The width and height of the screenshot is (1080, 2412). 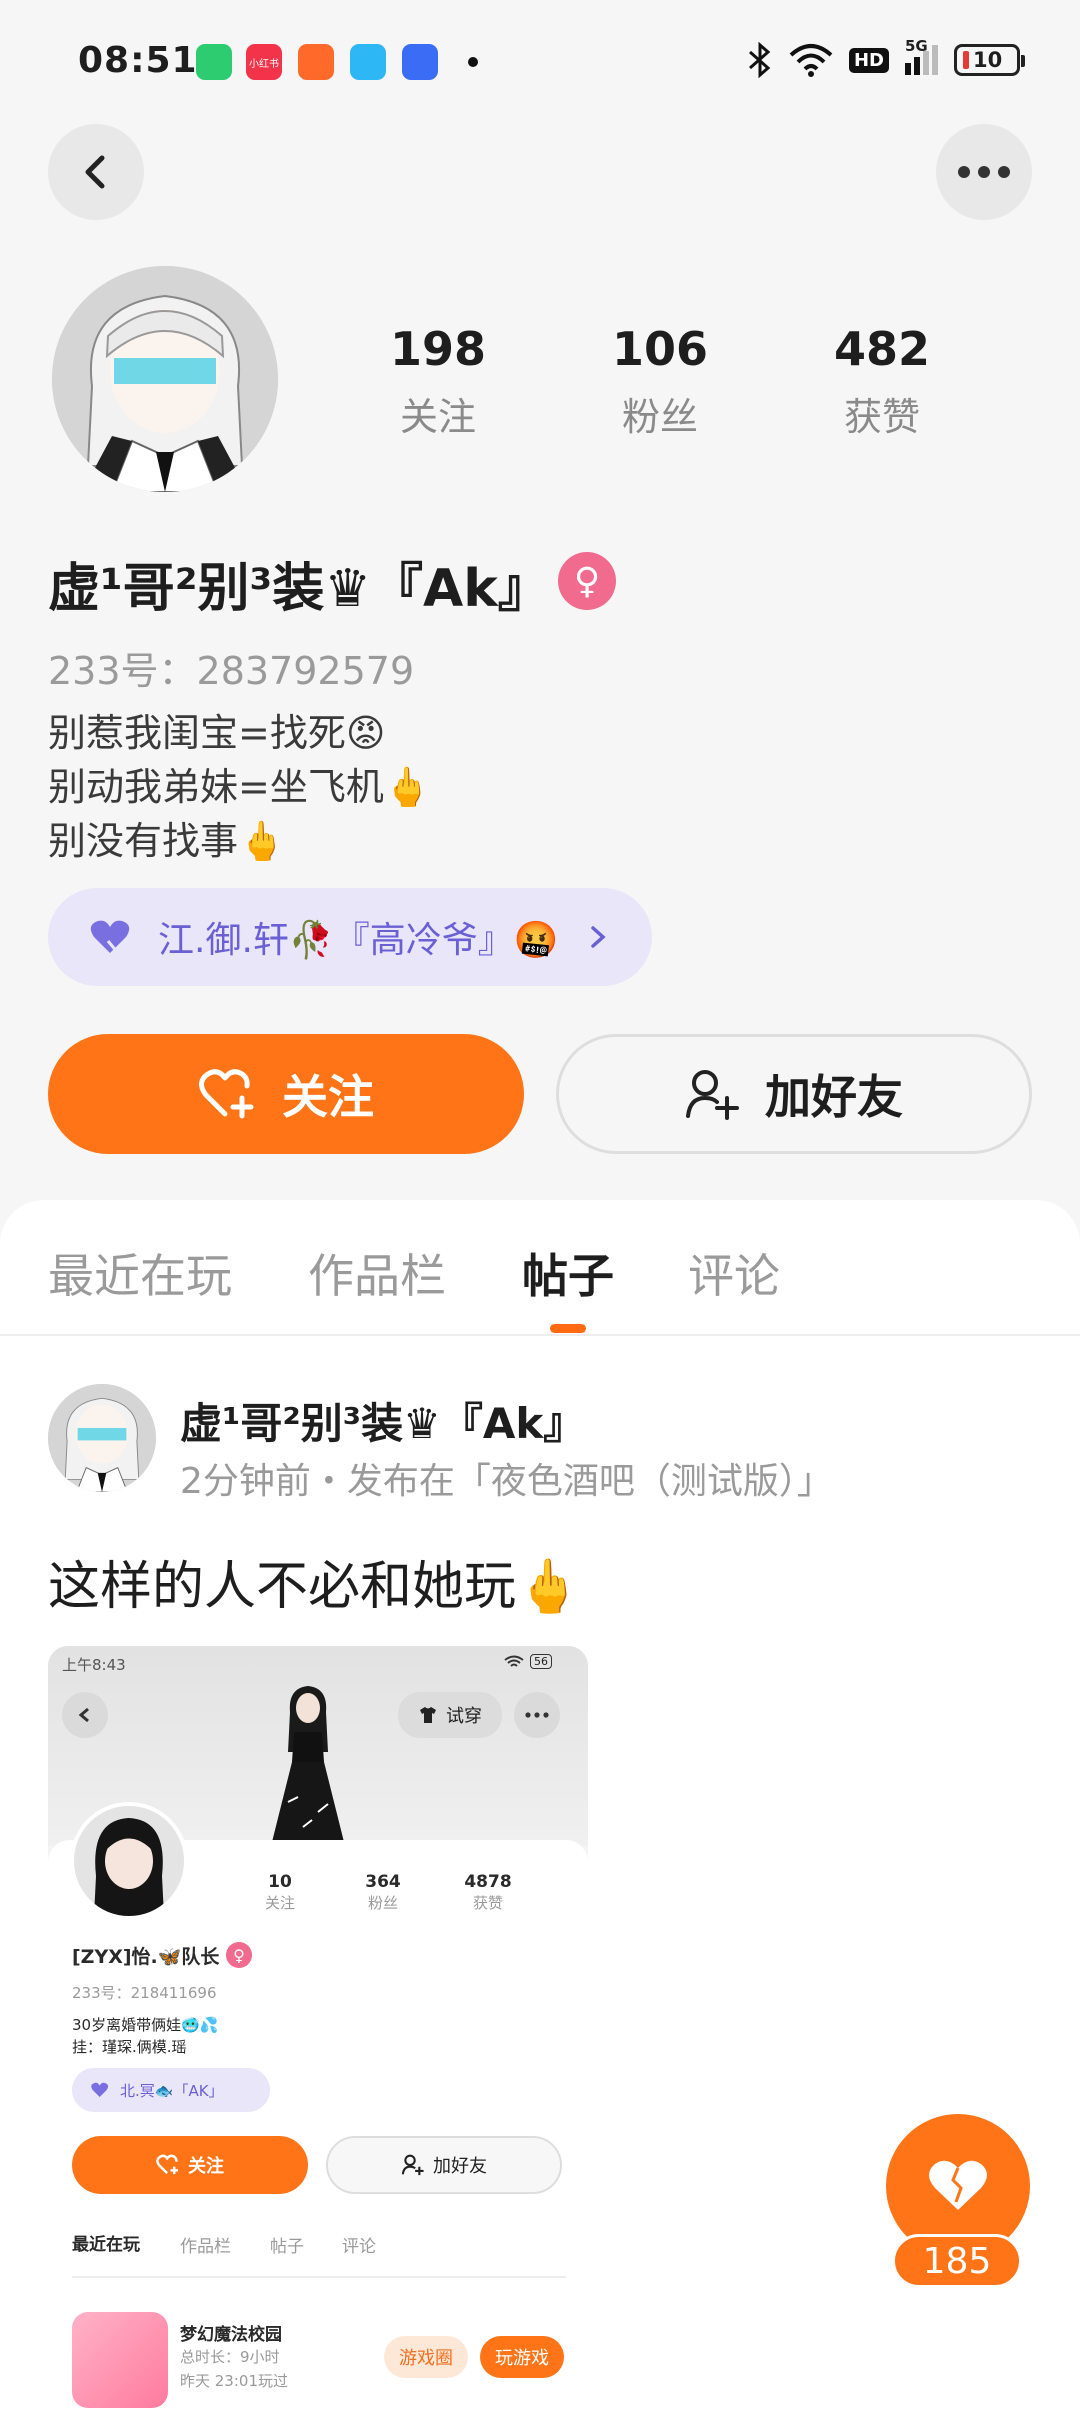 I want to click on character-figure, so click(x=308, y=1764).